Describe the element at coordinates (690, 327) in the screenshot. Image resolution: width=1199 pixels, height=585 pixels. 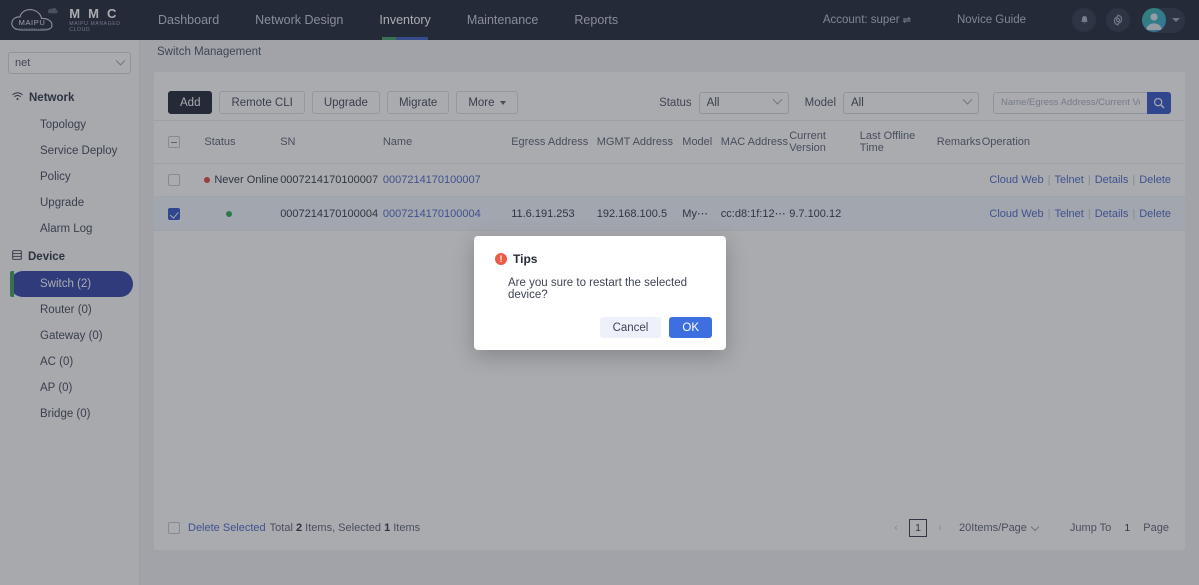
I see `ok-button: OK` at that location.